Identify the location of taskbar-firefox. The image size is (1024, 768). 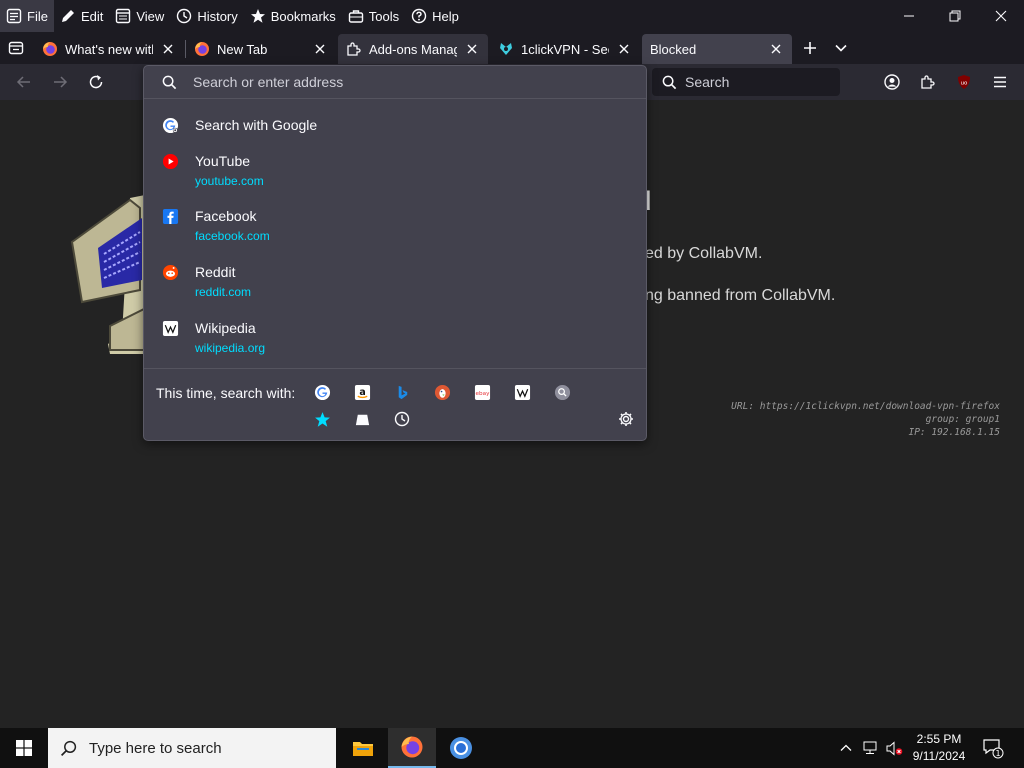
(412, 748).